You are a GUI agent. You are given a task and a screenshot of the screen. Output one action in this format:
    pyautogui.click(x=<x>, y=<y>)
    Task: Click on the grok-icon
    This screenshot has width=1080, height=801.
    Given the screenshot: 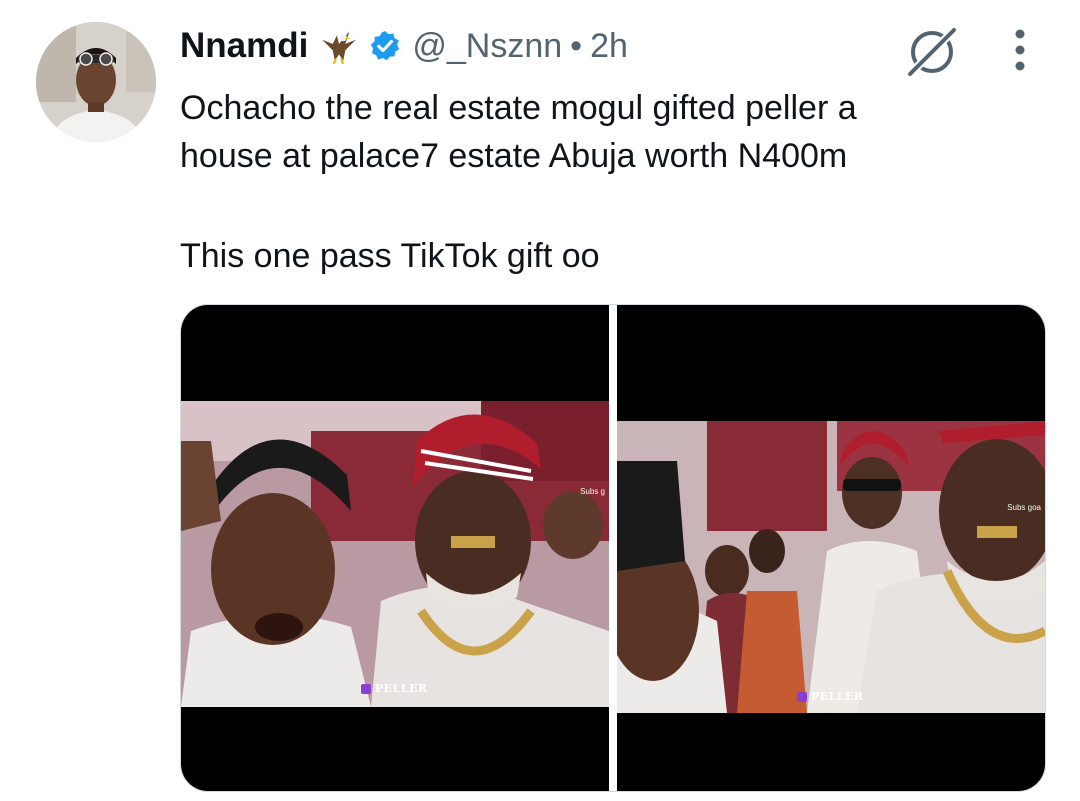 What is the action you would take?
    pyautogui.click(x=932, y=52)
    